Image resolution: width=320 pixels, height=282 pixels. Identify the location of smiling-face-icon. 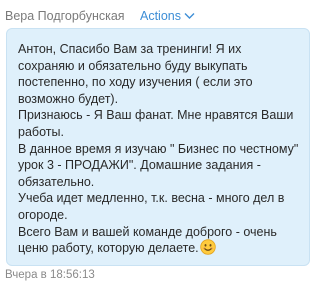
(207, 247).